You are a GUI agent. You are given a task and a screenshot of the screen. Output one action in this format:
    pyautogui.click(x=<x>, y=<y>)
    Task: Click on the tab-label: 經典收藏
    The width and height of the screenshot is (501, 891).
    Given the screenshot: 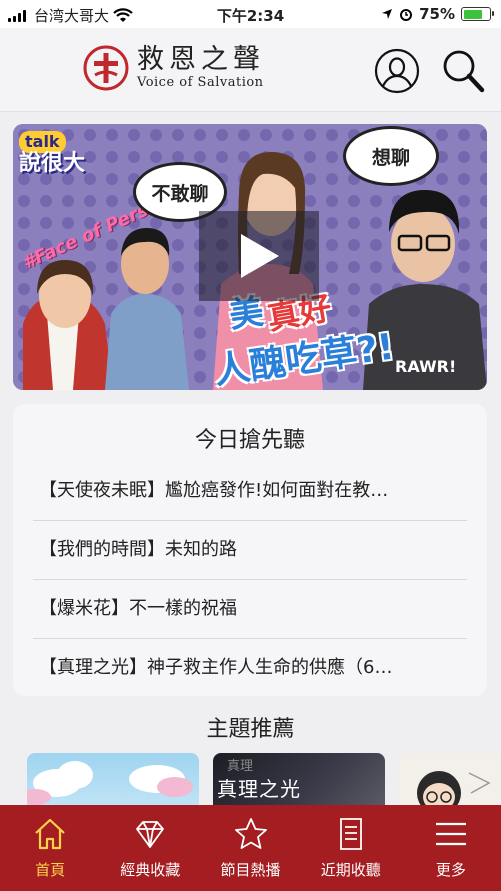 What is the action you would take?
    pyautogui.click(x=150, y=870)
    